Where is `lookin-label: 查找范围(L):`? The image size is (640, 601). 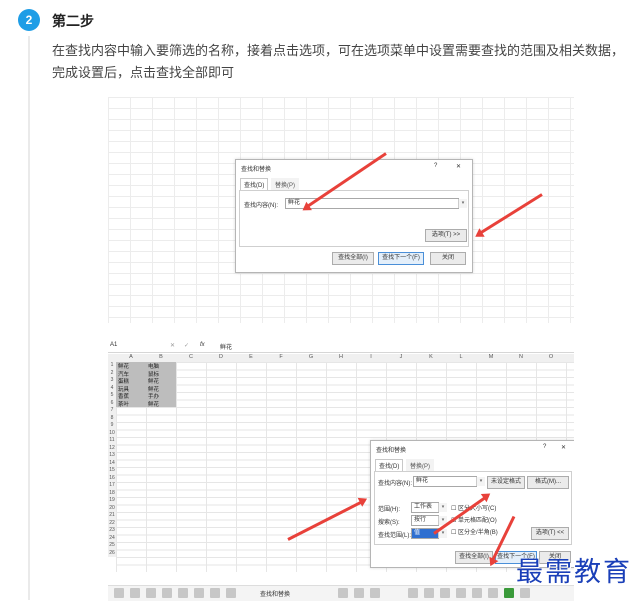
lookin-label: 查找范围(L): is located at coordinates (395, 536).